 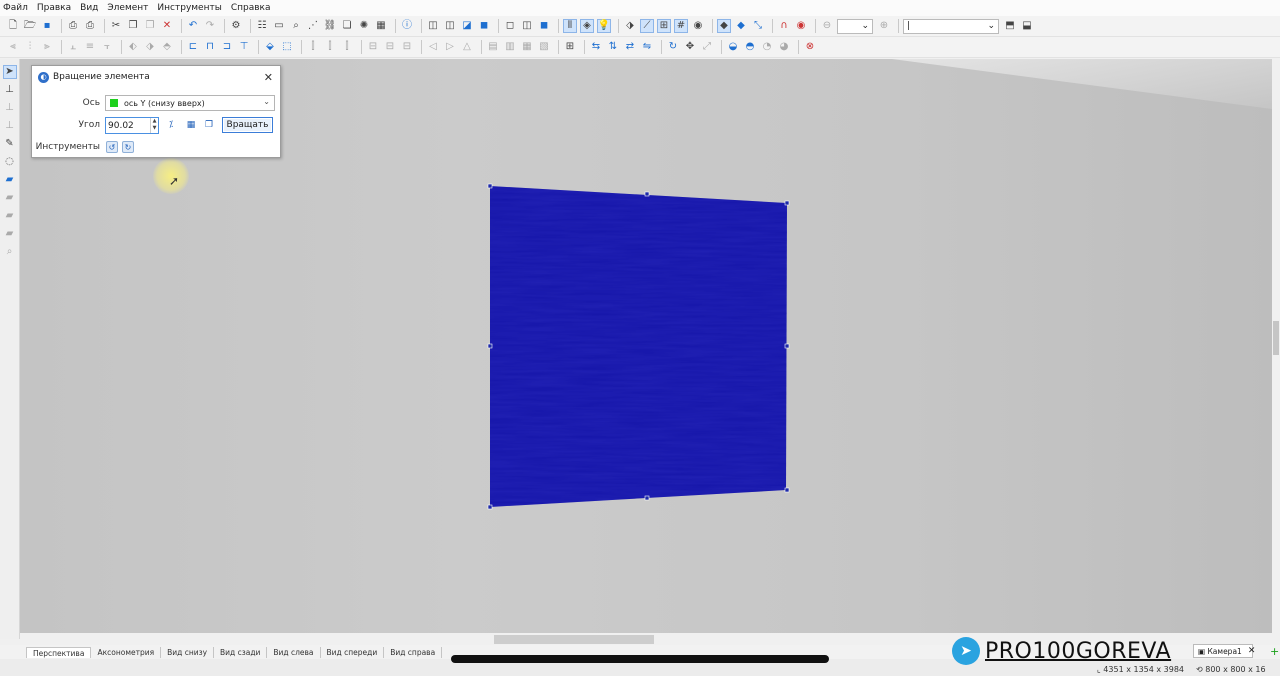 I want to click on ungroup-icon: ⬚, so click(x=287, y=47).